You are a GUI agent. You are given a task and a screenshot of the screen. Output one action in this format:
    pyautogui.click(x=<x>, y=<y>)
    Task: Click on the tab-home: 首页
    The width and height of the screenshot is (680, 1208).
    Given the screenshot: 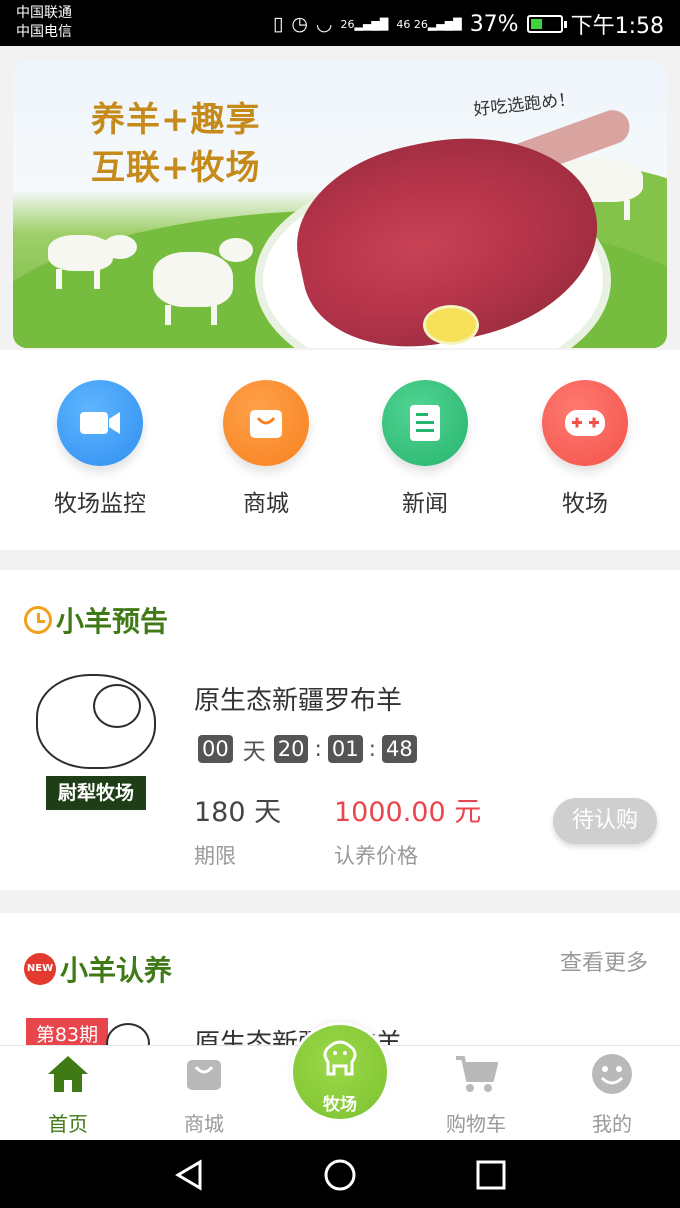 What is the action you would take?
    pyautogui.click(x=68, y=1094)
    